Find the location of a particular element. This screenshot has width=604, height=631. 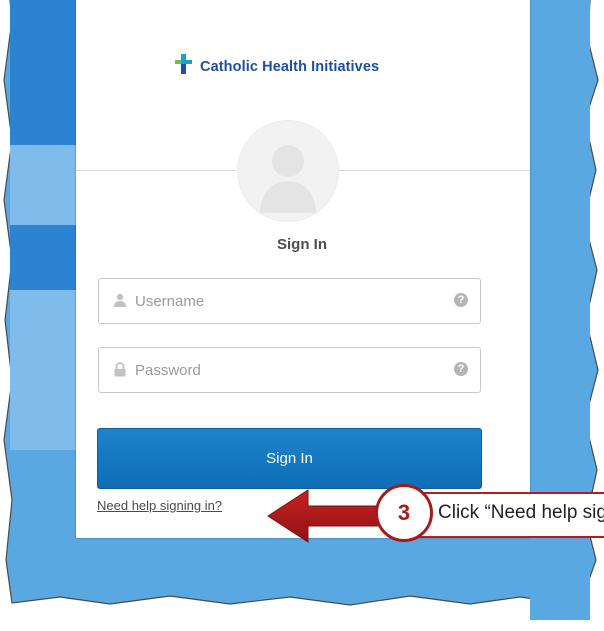

logo-text: Catholic Health Initiatives is located at coordinates (290, 66).